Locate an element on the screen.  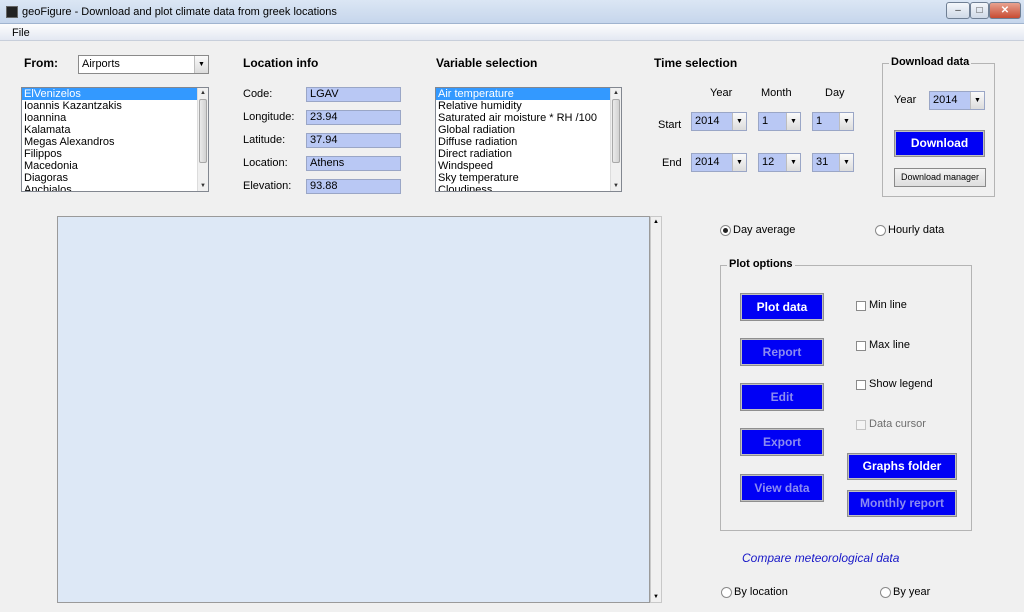
location-info-title: Location info is located at coordinates (281, 63).